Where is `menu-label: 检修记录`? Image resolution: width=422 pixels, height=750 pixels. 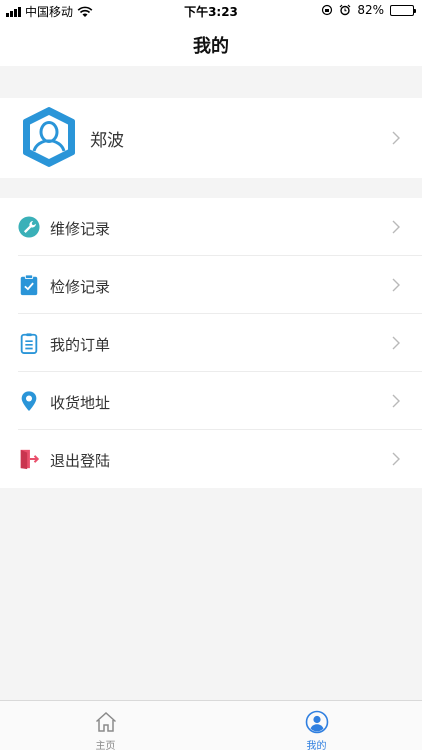
menu-label: 检修记录 is located at coordinates (80, 287).